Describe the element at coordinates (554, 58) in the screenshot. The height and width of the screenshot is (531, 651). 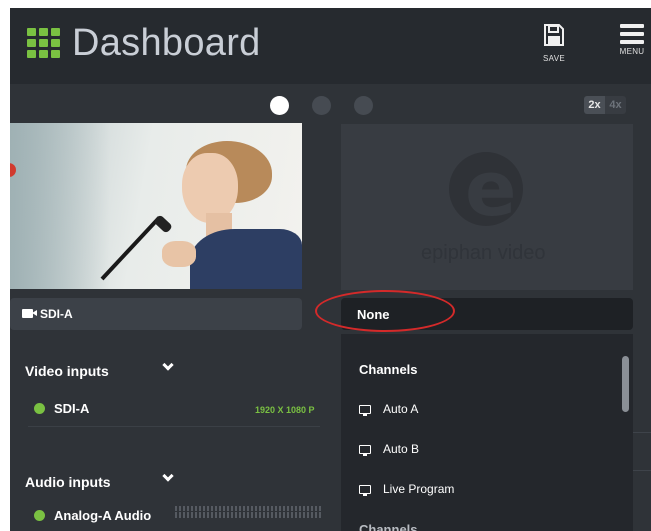
I see `save-label: SAVE` at that location.